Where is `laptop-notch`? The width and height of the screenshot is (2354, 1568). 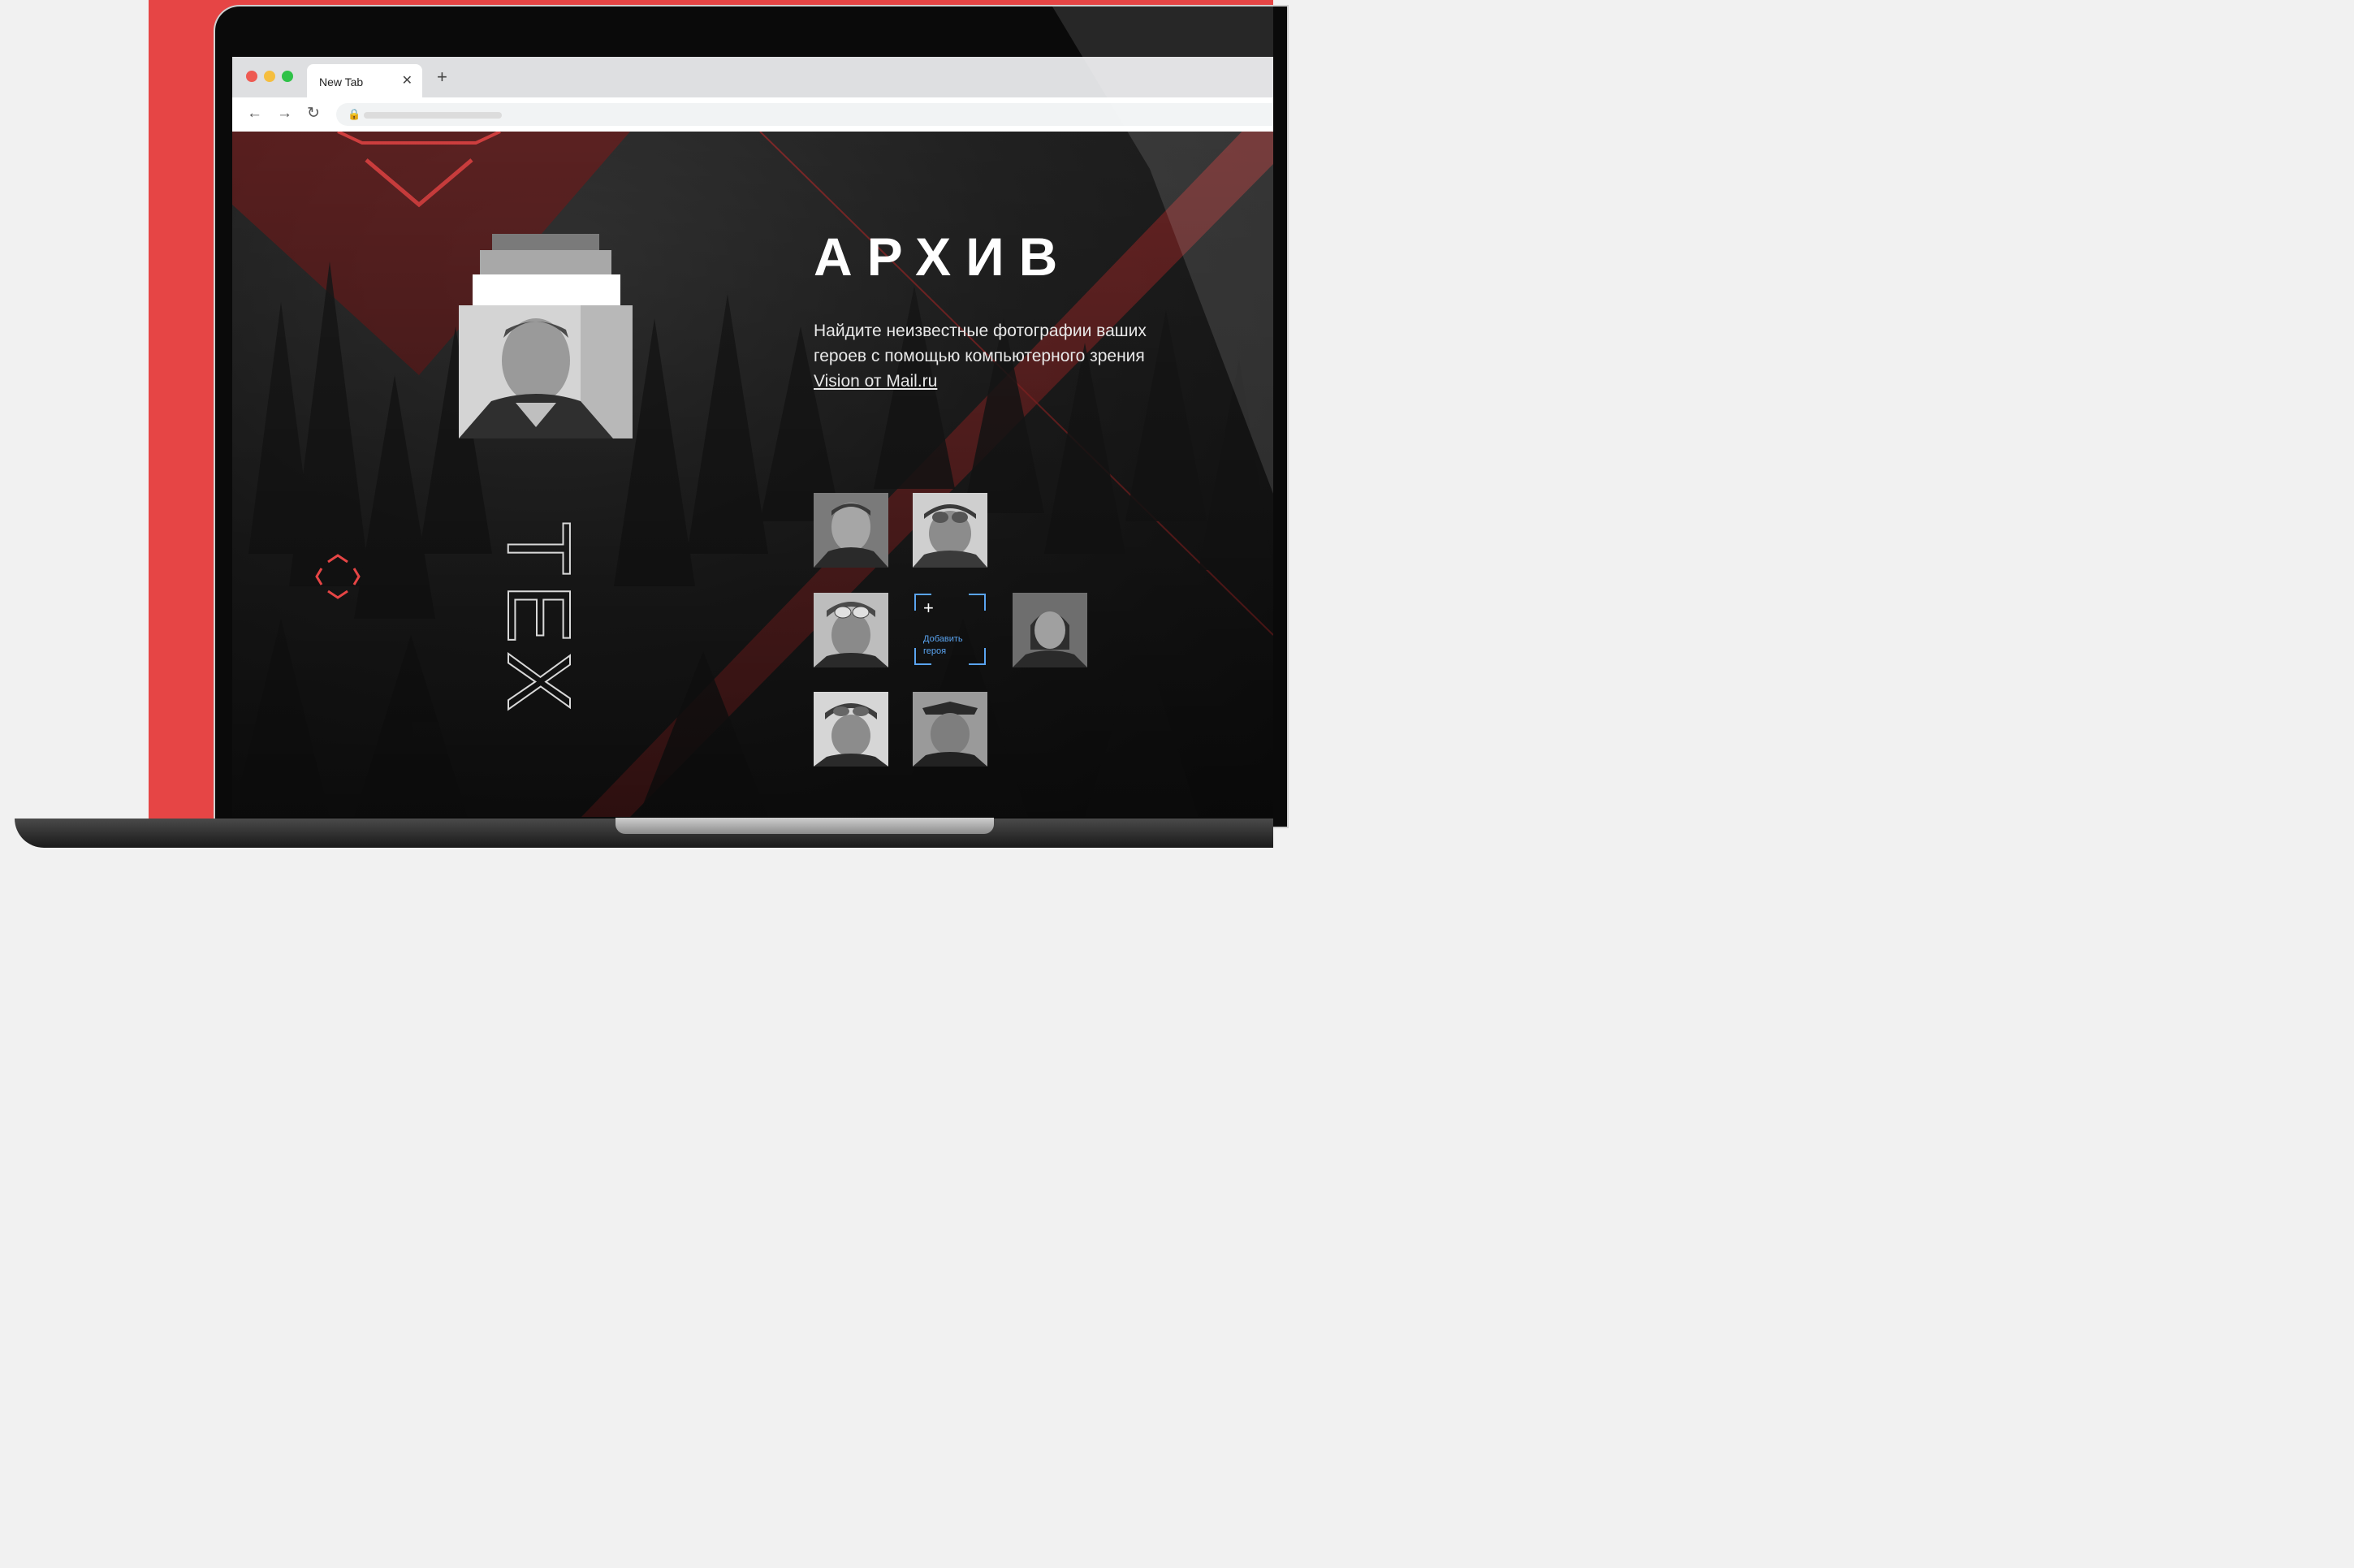
laptop-notch is located at coordinates (804, 826).